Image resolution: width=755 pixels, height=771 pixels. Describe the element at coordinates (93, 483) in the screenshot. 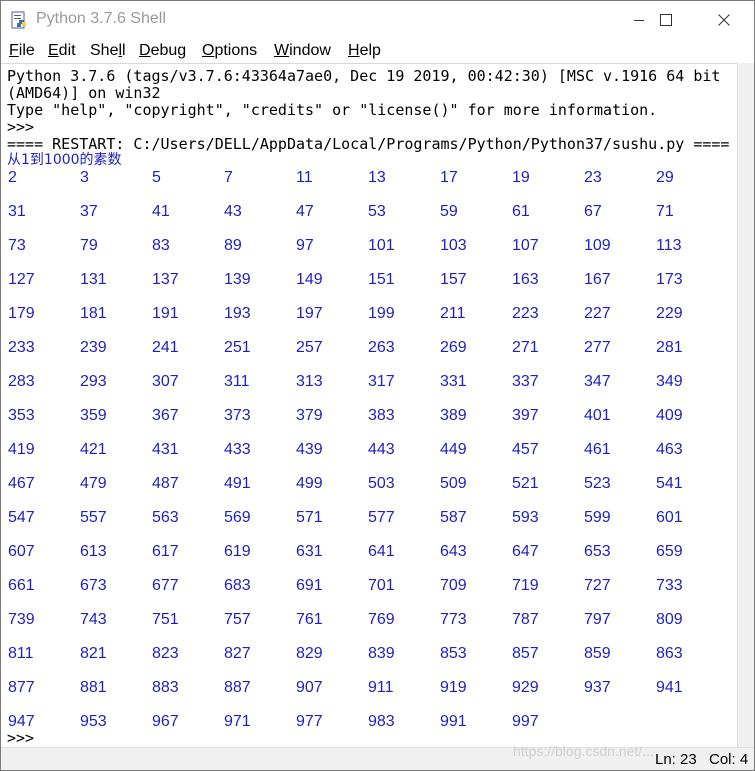

I see `prime-number: 479` at that location.